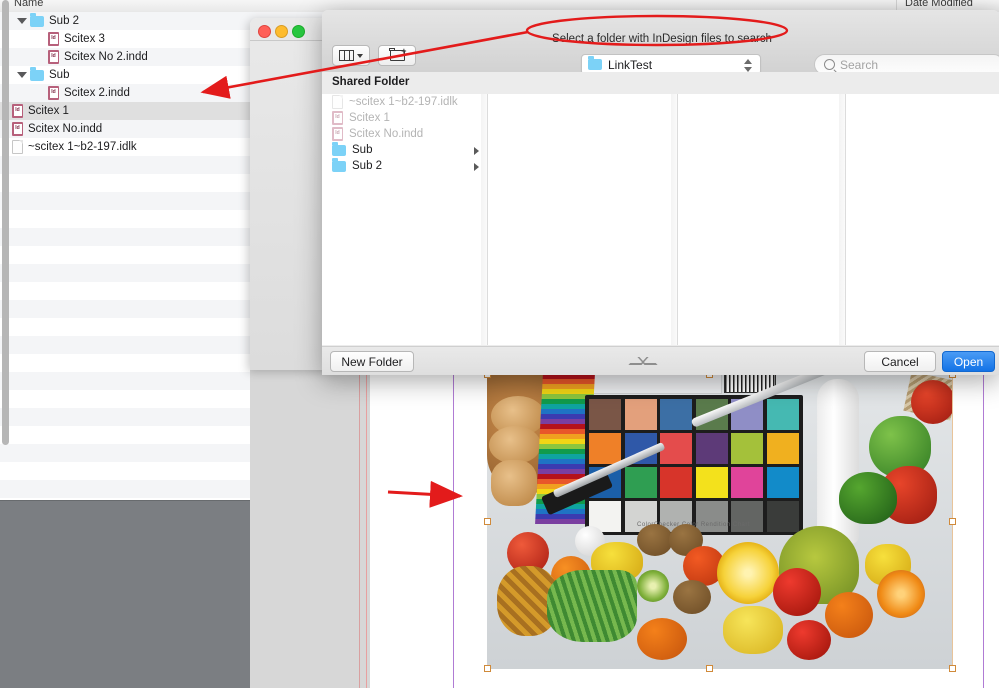 The height and width of the screenshot is (688, 999). I want to click on list-item: ~scitex 1~b2-197.idlk, so click(404, 102).